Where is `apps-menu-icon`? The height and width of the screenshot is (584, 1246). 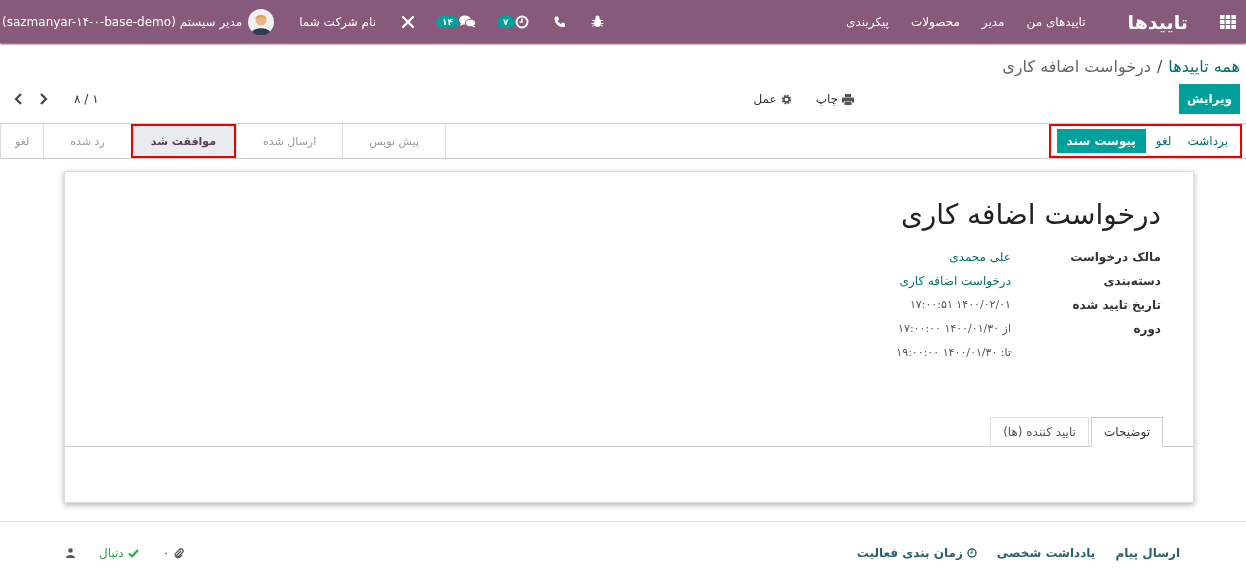
apps-menu-icon is located at coordinates (1228, 21).